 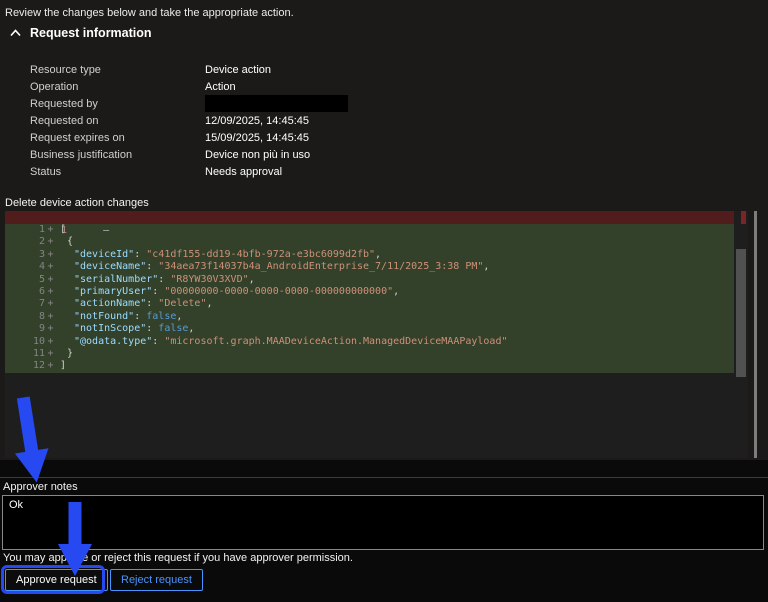 What do you see at coordinates (41, 329) in the screenshot?
I see `line-number: 9` at bounding box center [41, 329].